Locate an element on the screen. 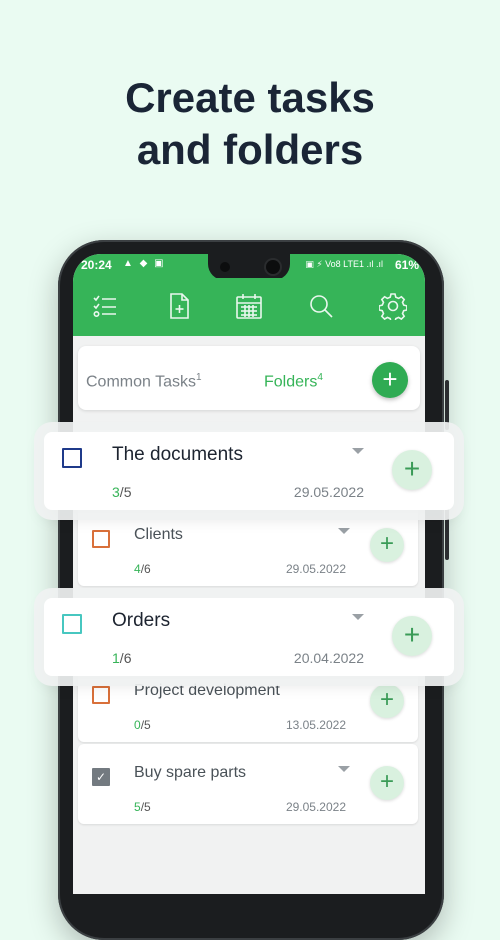 This screenshot has width=500, height=940. list-item: Clients 4/6 29.05.2022 + is located at coordinates (248, 546).